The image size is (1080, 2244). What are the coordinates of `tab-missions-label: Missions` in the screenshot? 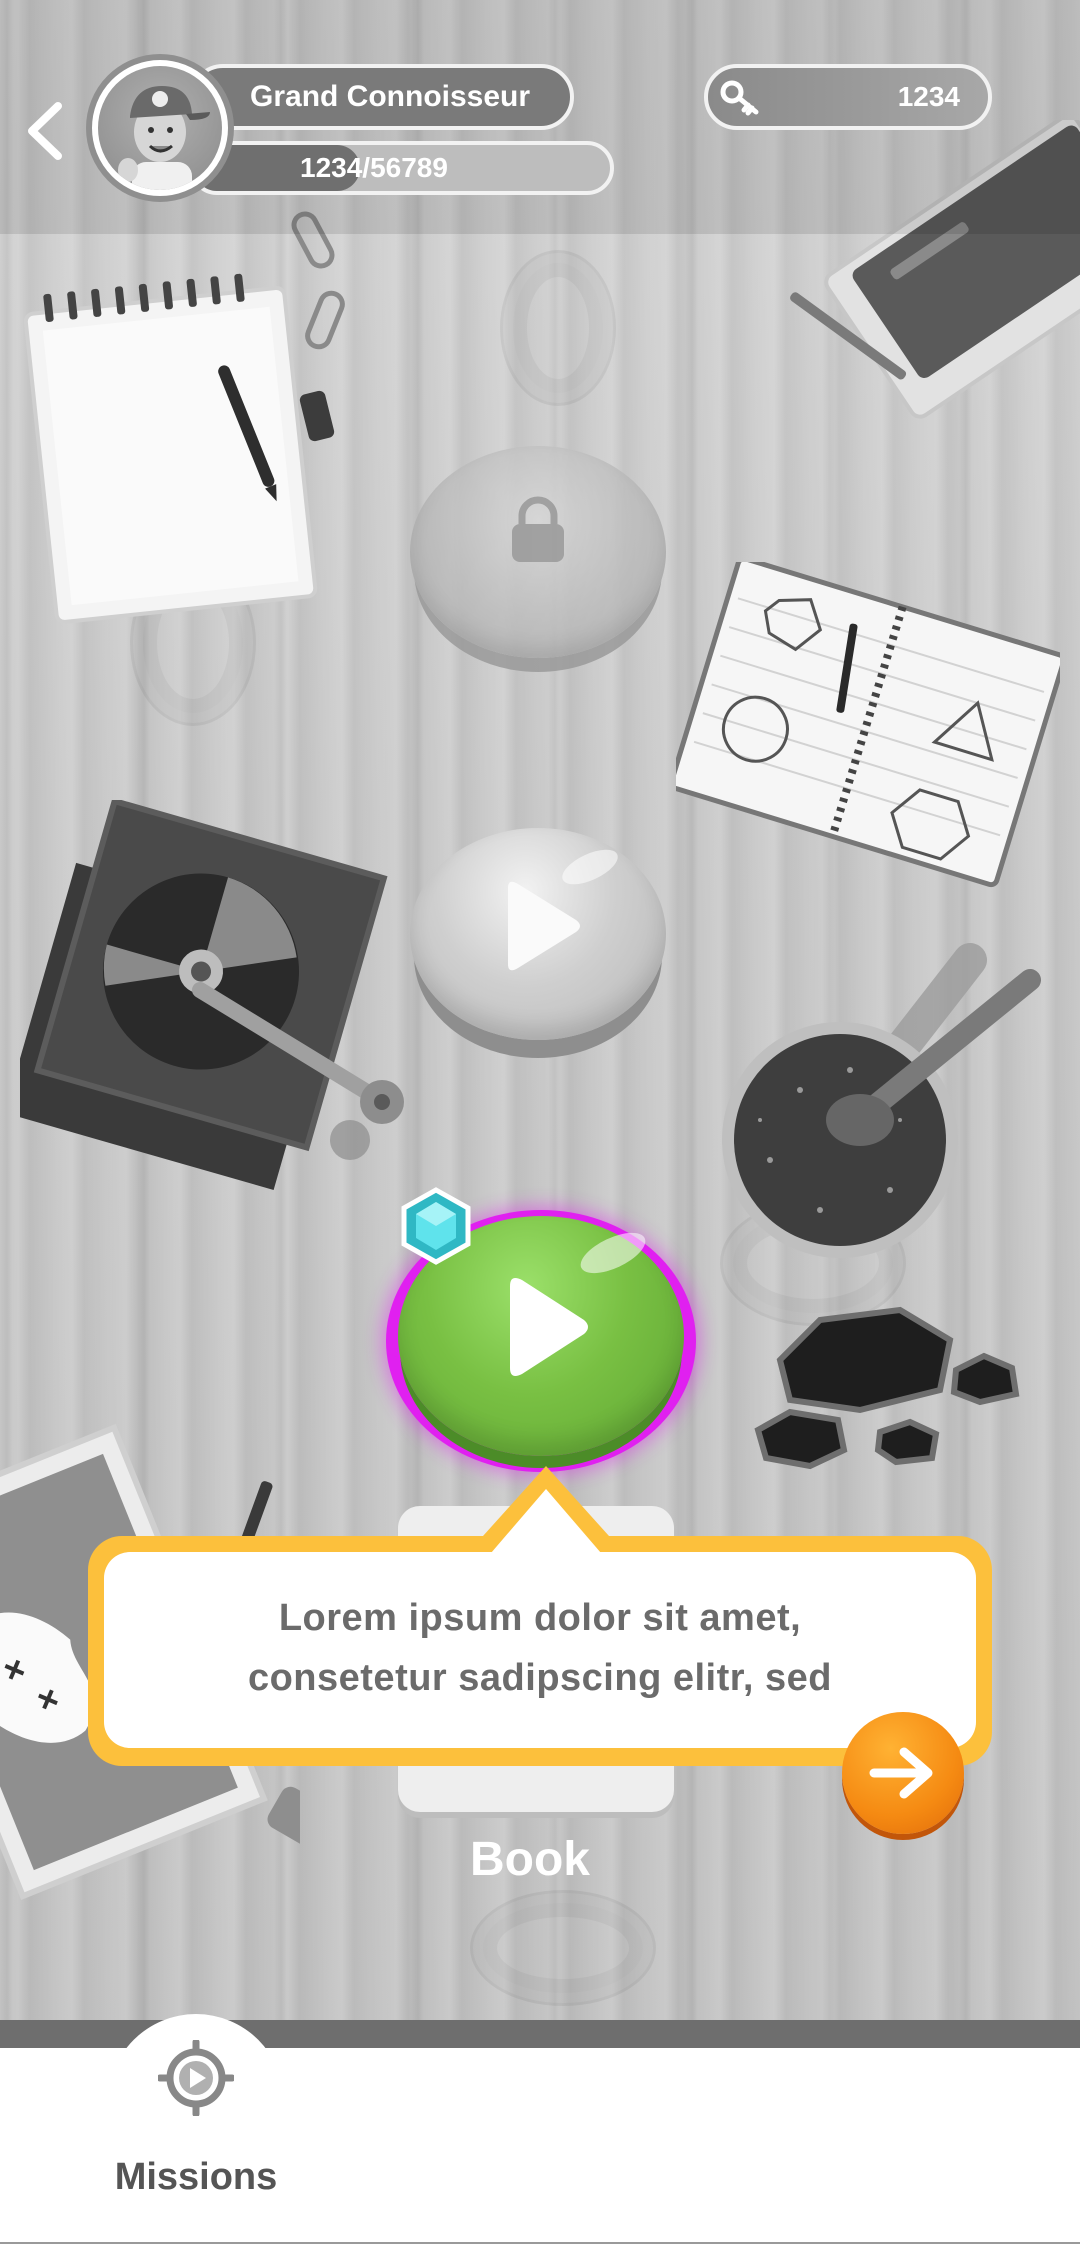 It's located at (196, 2177).